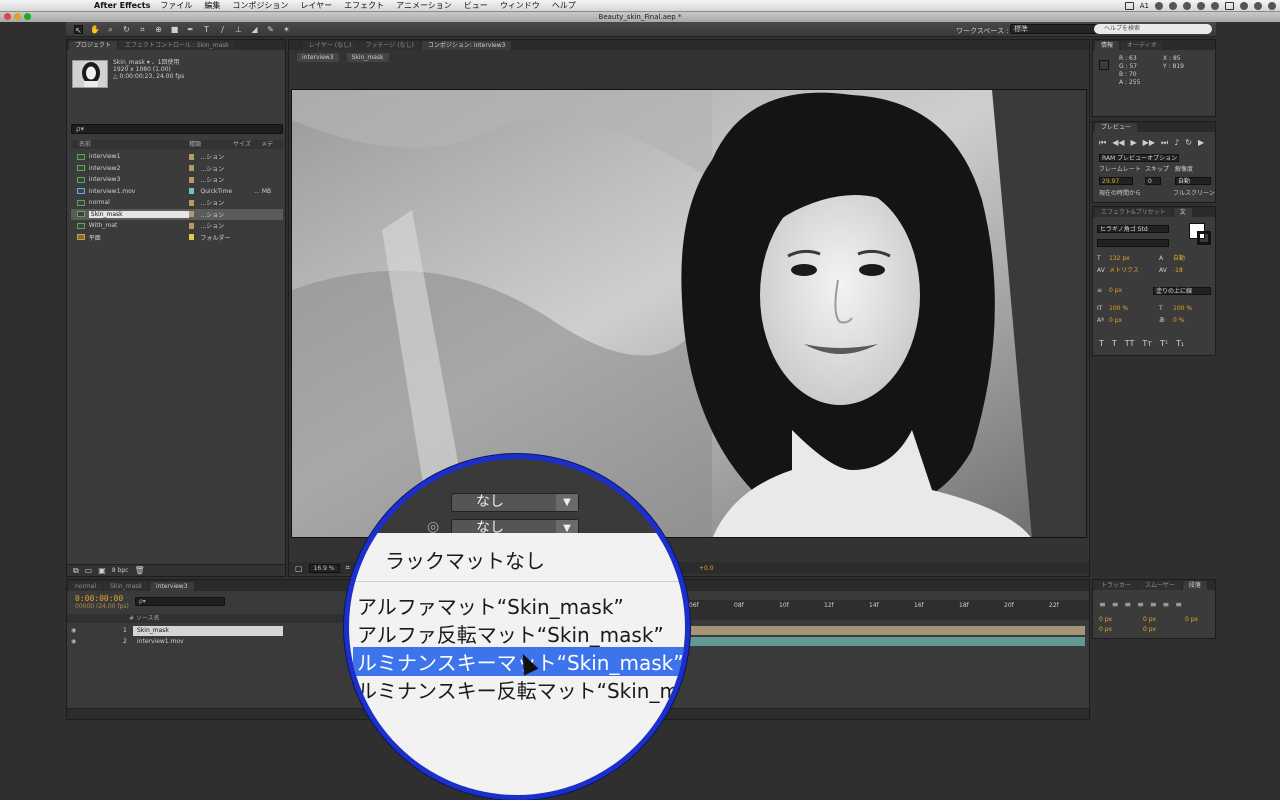  Describe the element at coordinates (1116, 181) in the screenshot. I see `frame-rate-field: 29.97` at that location.